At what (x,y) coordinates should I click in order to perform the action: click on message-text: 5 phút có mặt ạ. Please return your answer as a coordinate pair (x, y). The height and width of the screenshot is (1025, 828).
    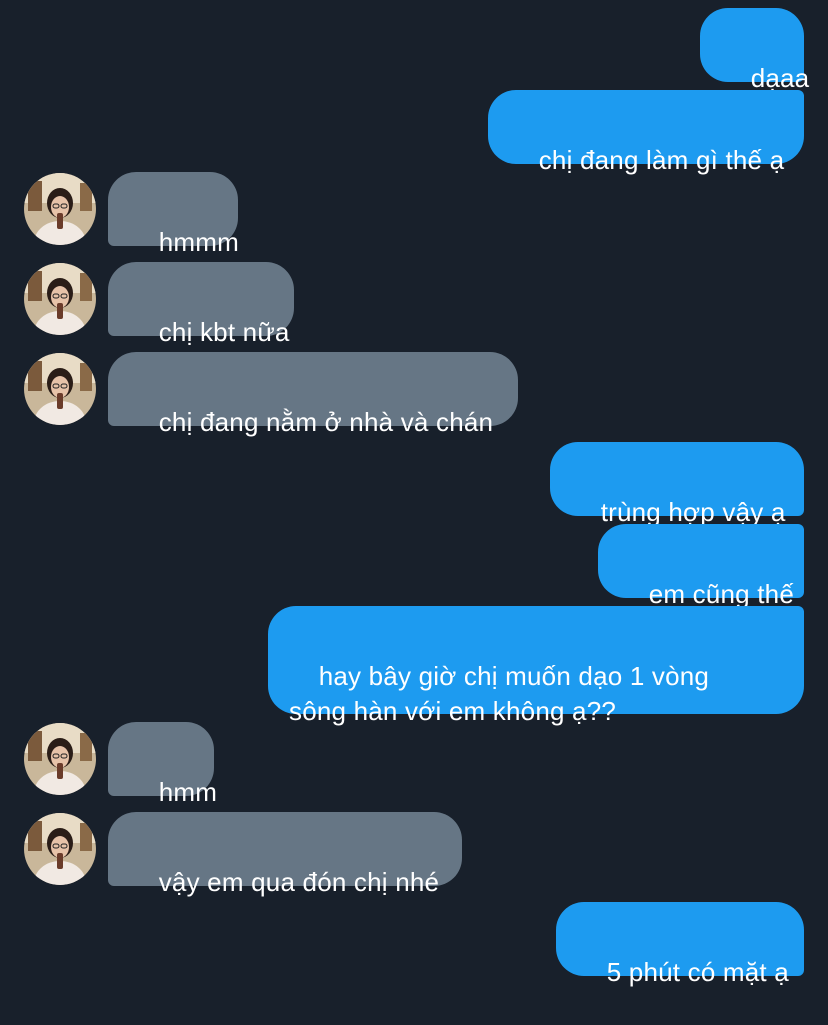
    Looking at the image, I should click on (697, 972).